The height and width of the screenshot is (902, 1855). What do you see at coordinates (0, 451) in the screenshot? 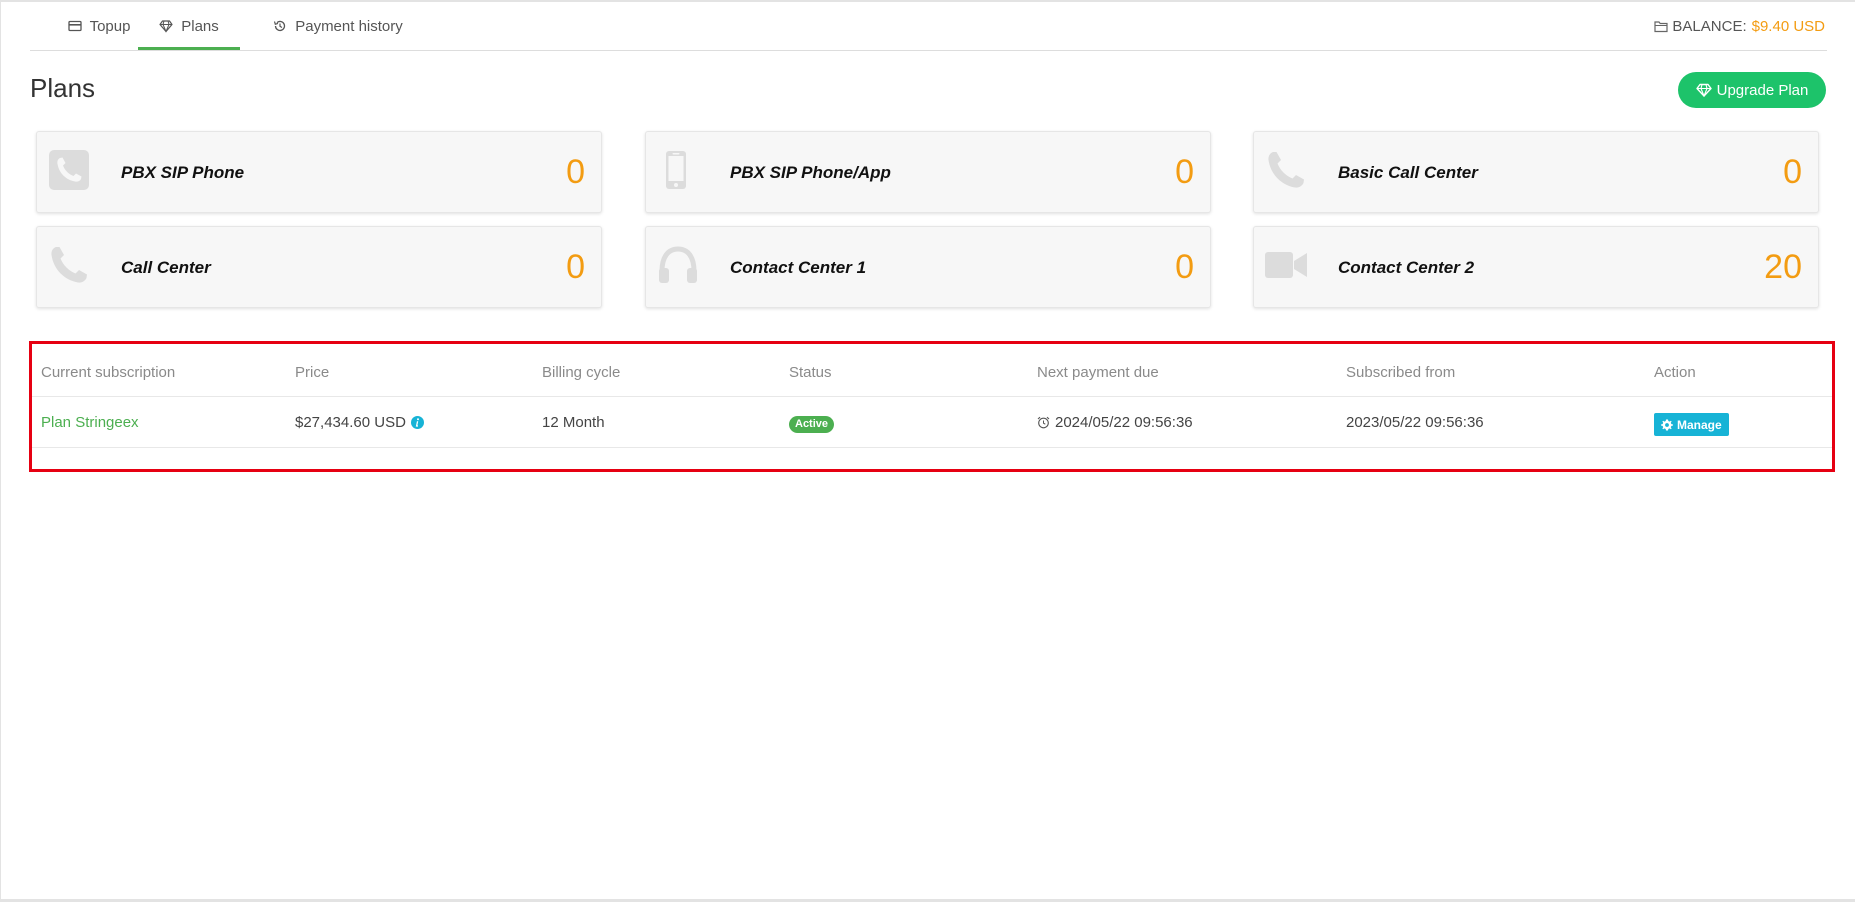
I see `window-left-border` at bounding box center [0, 451].